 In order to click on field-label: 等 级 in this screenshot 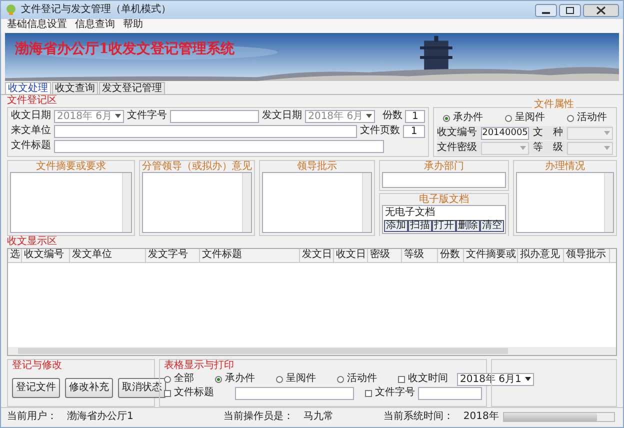, I will do `click(548, 148)`.